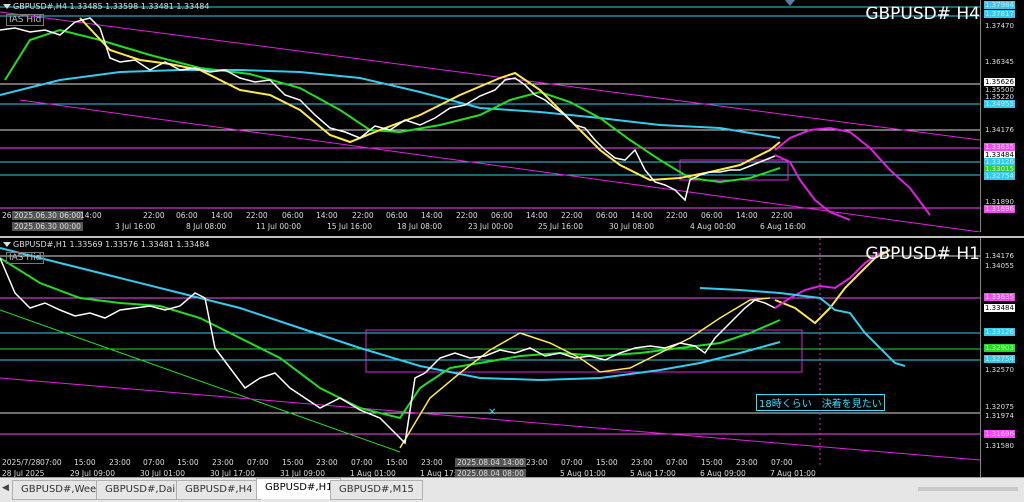 This screenshot has width=1024, height=502. Describe the element at coordinates (999, 26) in the screenshot. I see `price-label: 1.37470` at that location.